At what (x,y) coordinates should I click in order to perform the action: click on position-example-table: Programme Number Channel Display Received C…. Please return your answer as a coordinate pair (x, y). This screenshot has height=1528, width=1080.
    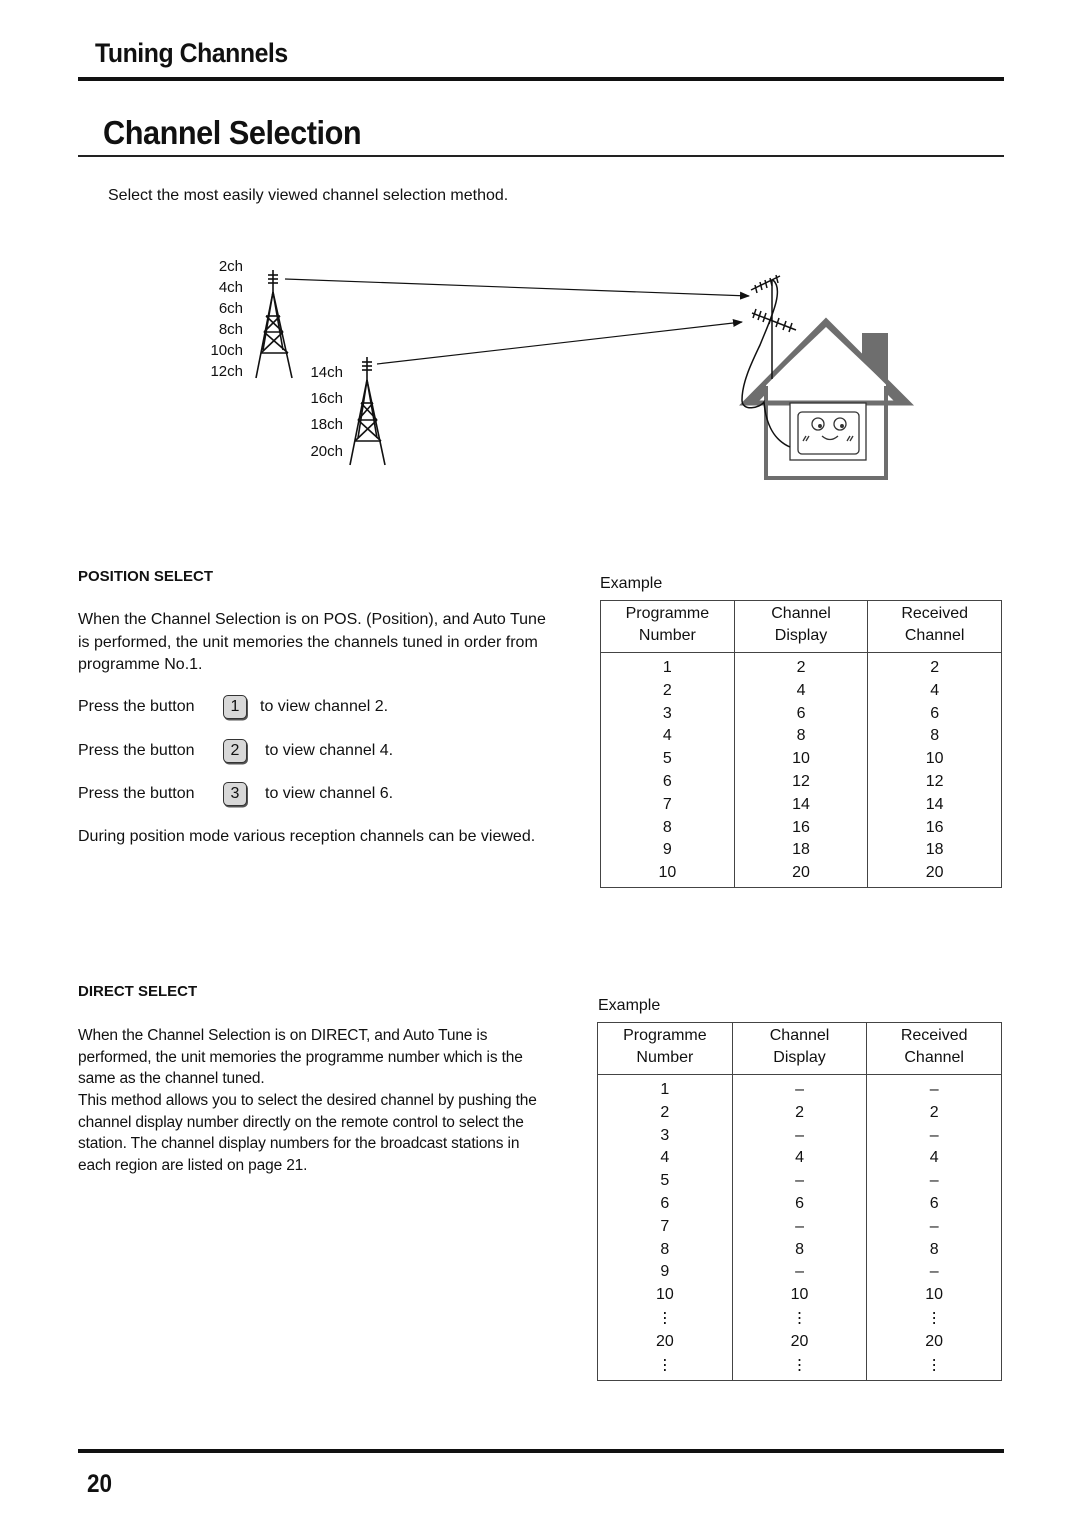
    Looking at the image, I should click on (801, 744).